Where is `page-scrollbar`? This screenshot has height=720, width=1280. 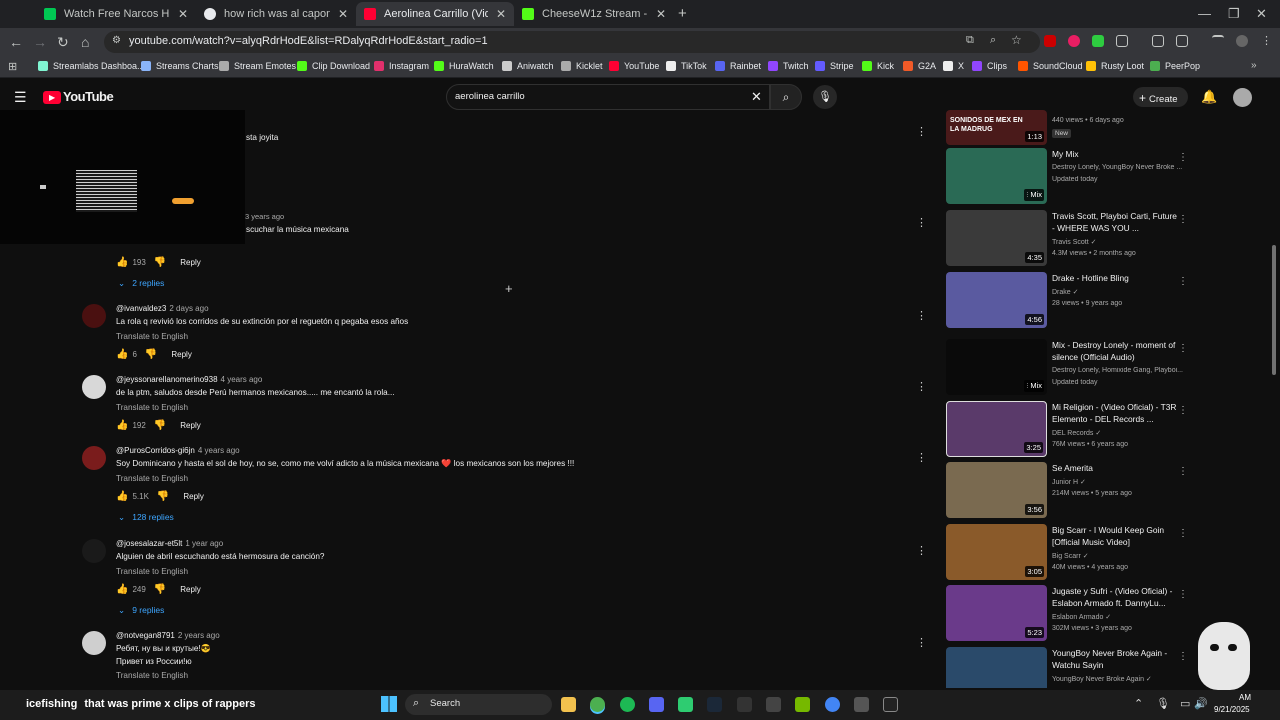 page-scrollbar is located at coordinates (1274, 310).